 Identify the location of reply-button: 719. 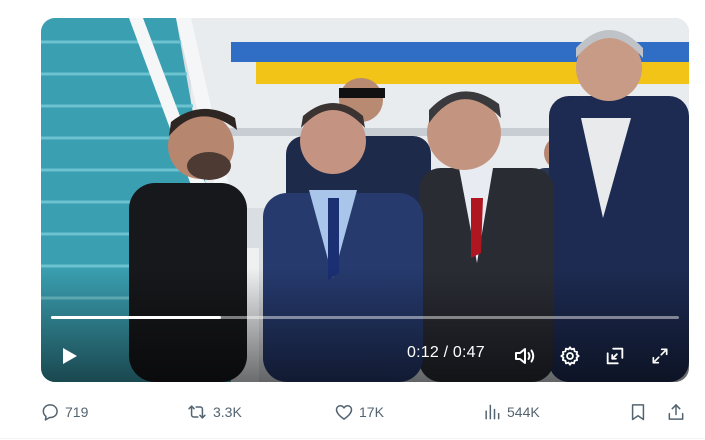
(64, 412).